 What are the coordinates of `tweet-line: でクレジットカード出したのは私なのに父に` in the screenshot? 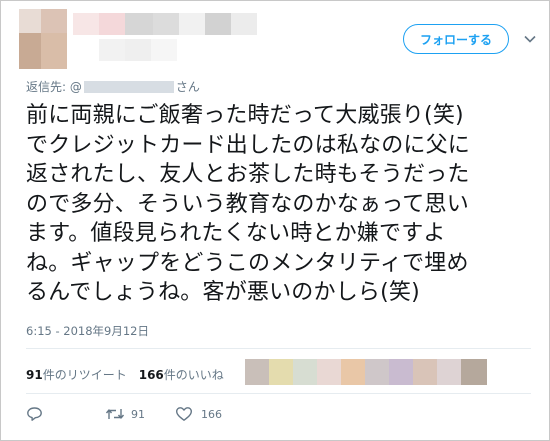 It's located at (248, 145).